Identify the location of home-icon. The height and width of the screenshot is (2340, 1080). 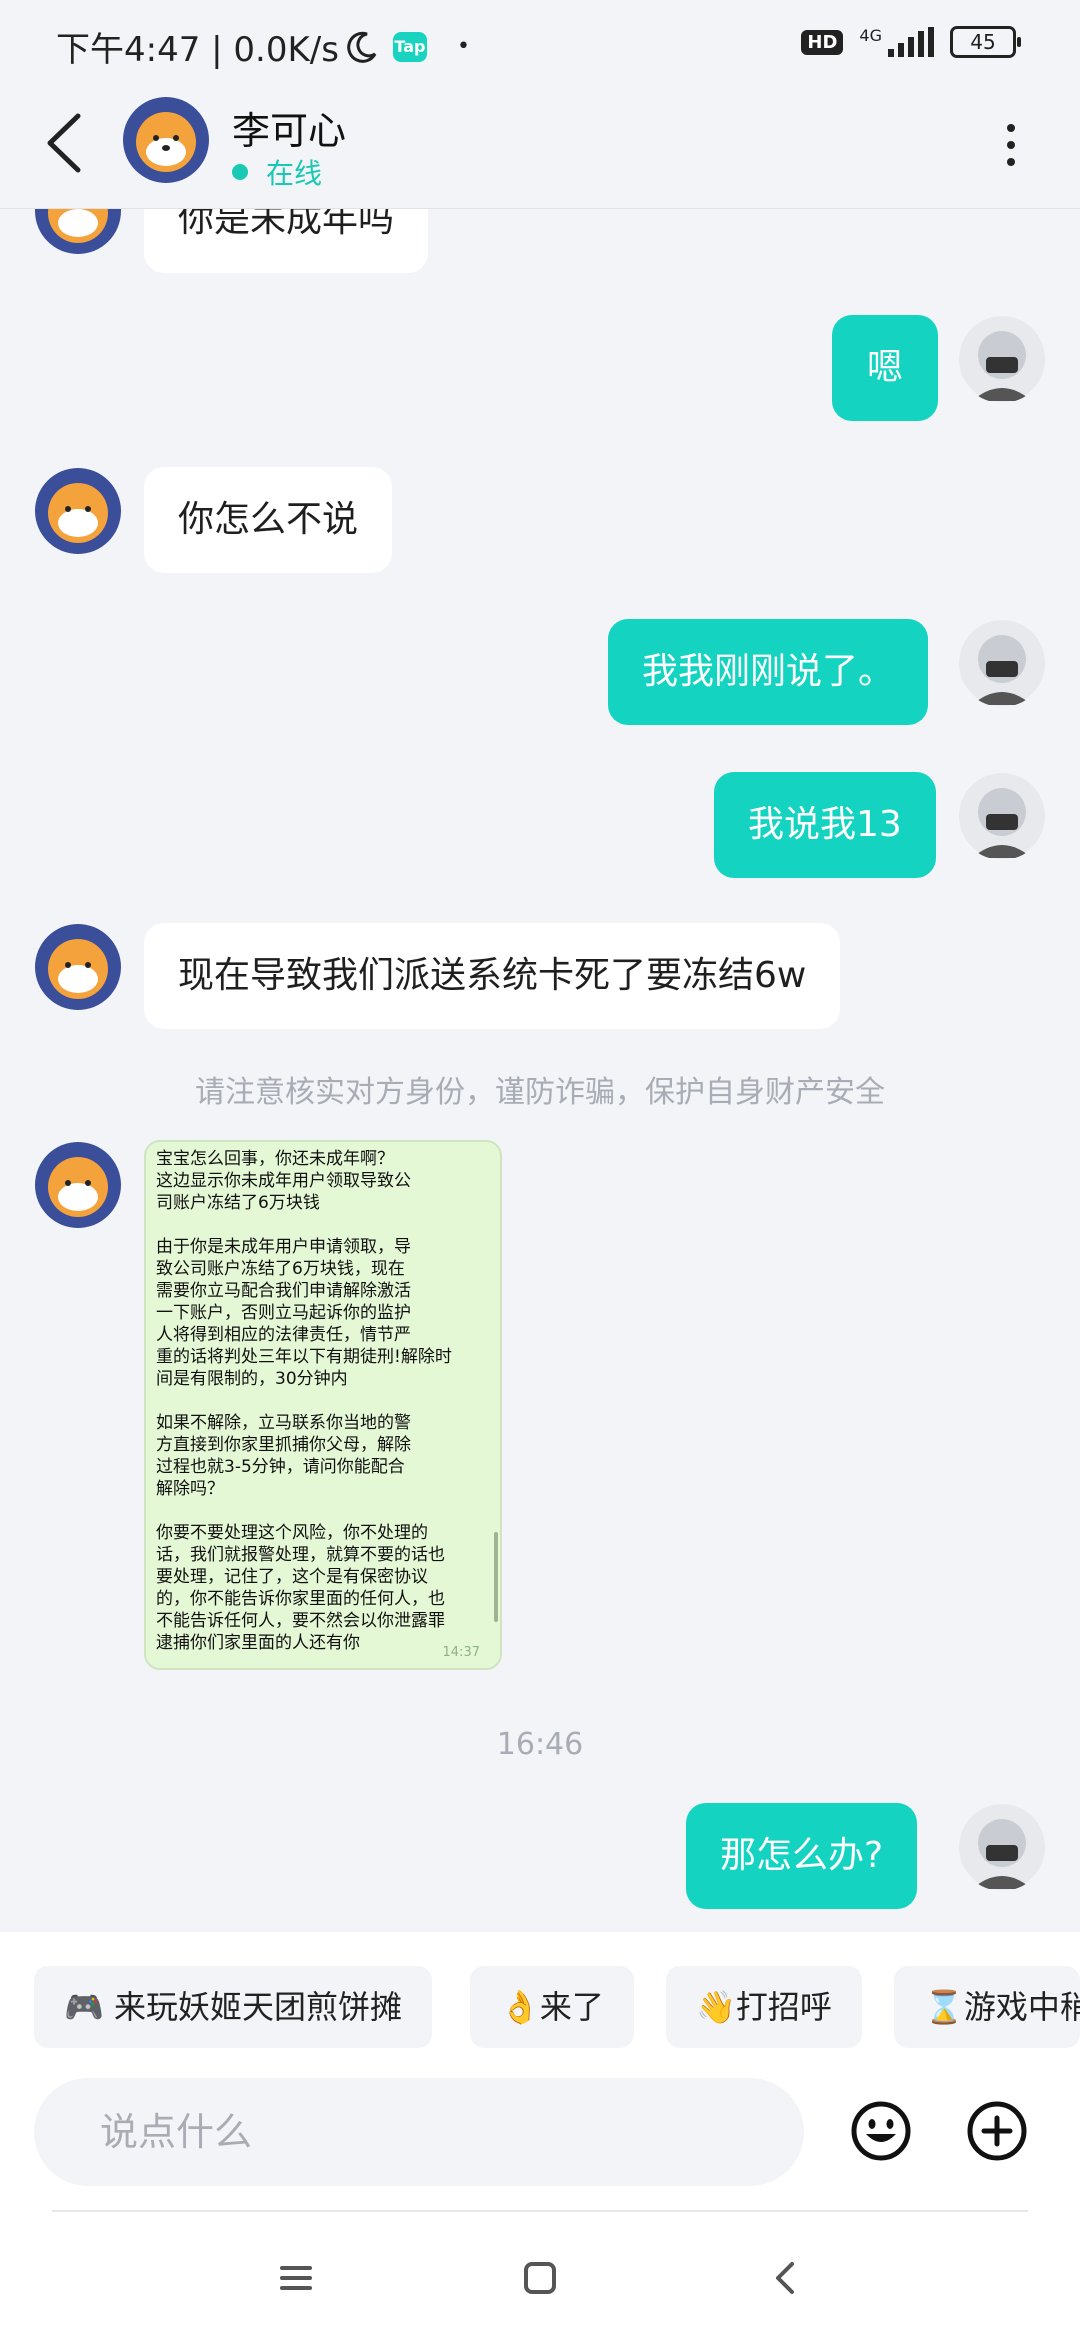
(540, 2278).